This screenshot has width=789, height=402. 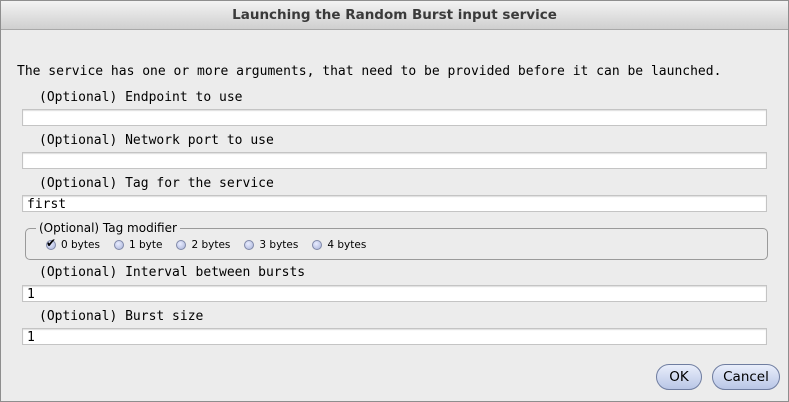 I want to click on interval-input: 1, so click(x=394, y=293).